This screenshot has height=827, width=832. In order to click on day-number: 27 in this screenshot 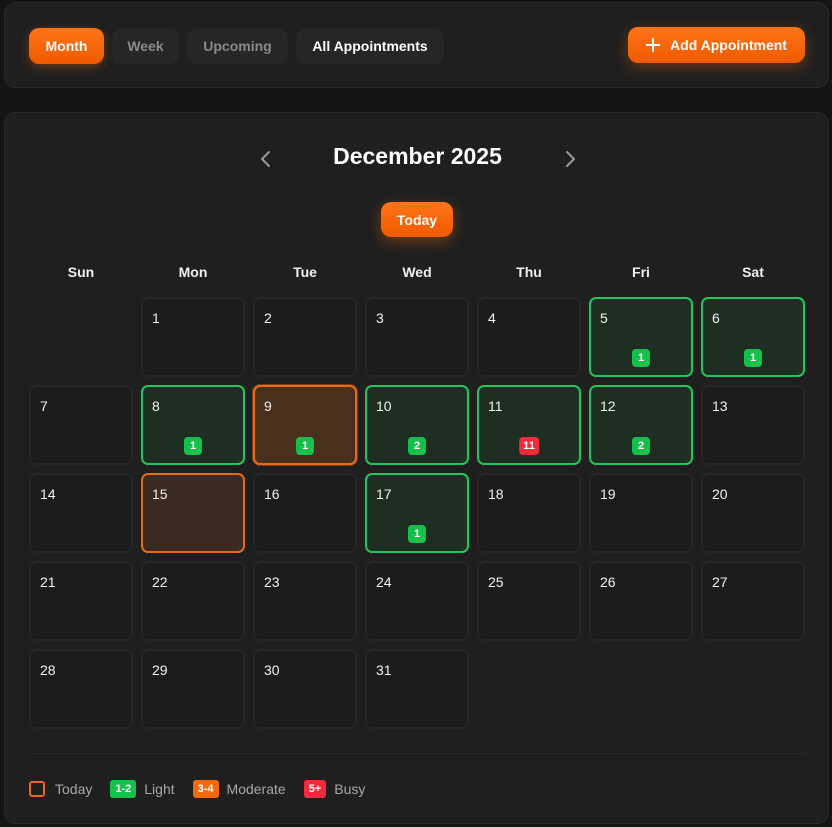, I will do `click(720, 582)`.